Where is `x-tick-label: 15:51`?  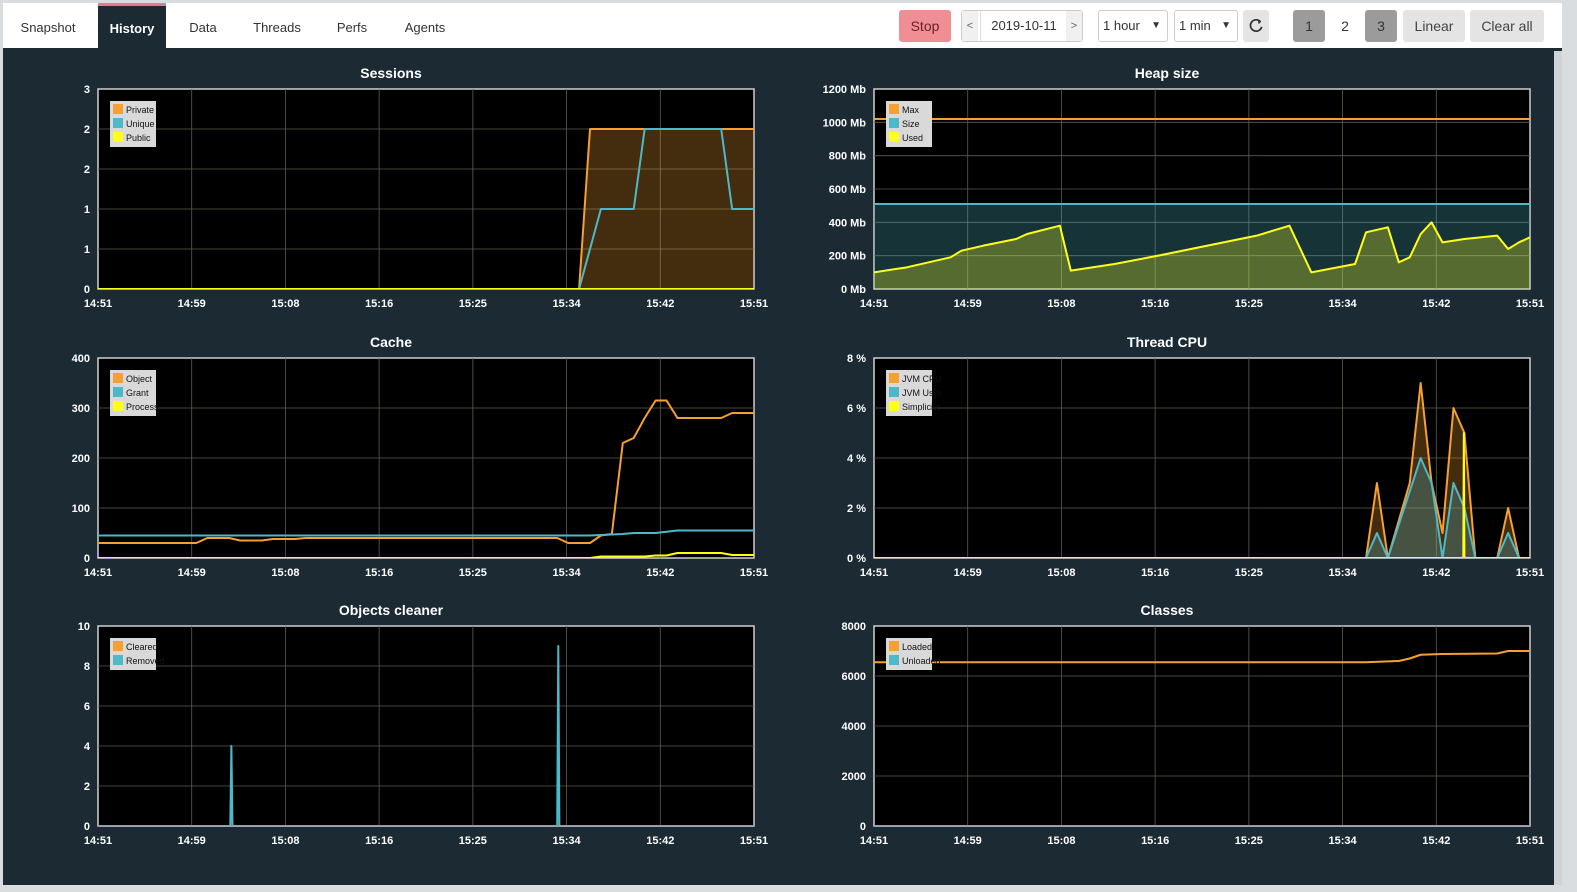 x-tick-label: 15:51 is located at coordinates (1530, 841).